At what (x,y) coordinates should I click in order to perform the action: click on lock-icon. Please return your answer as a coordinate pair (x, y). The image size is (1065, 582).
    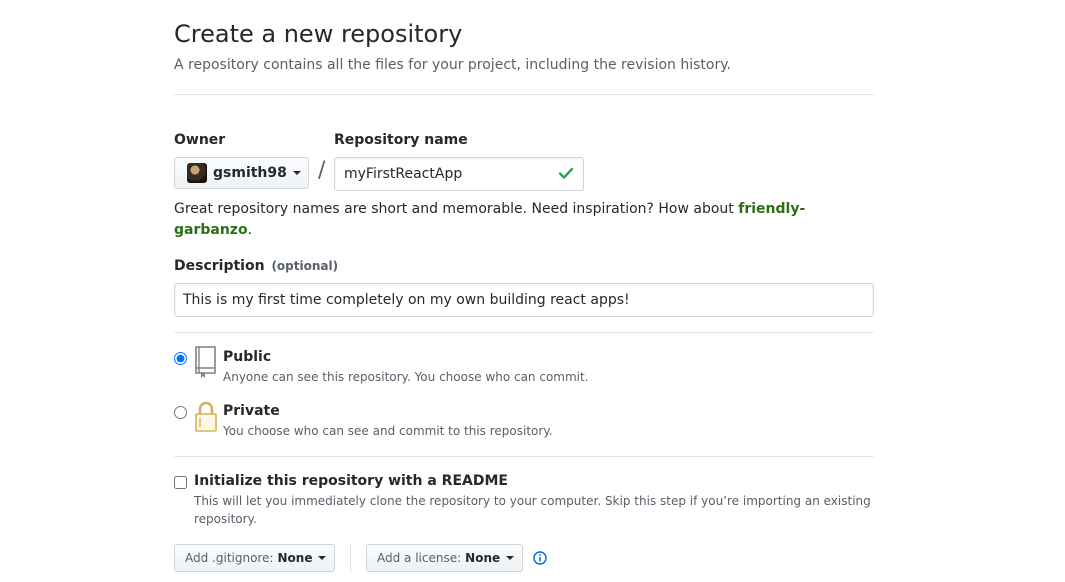
    Looking at the image, I should click on (206, 416).